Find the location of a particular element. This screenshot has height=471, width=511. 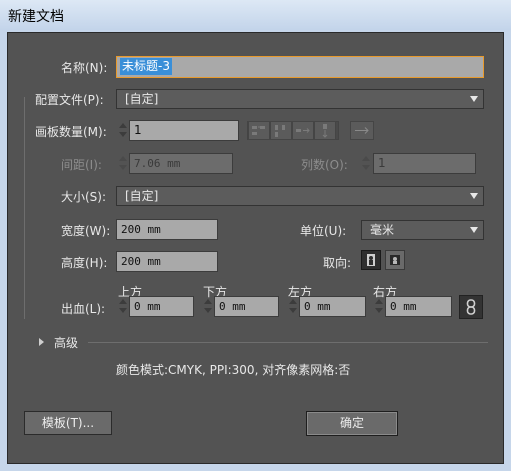

portrait-icon is located at coordinates (371, 260).